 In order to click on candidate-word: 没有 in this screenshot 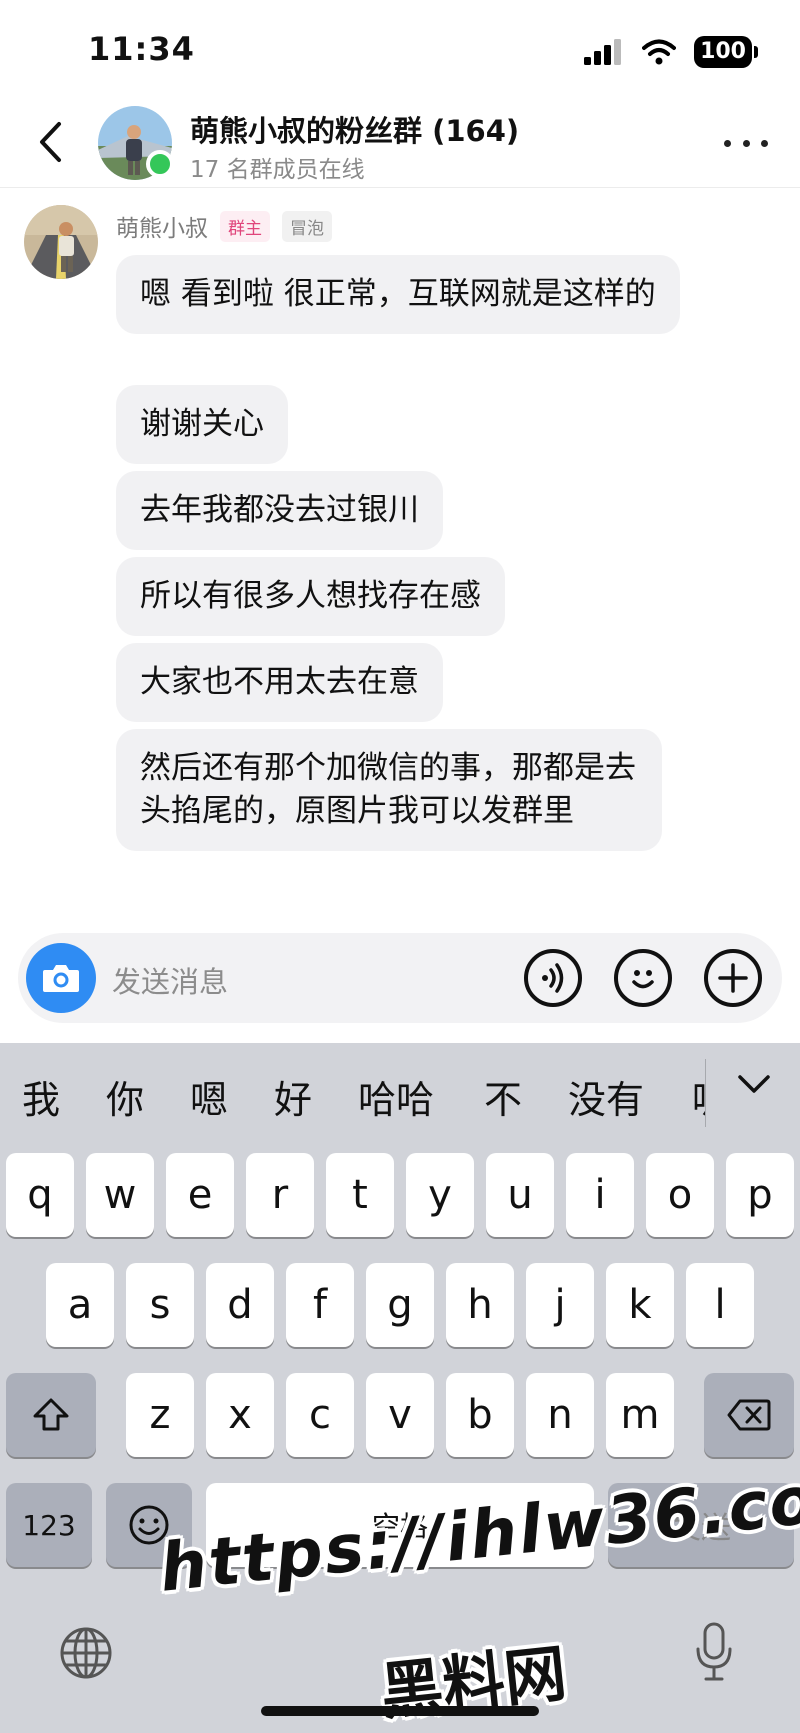, I will do `click(606, 1096)`.